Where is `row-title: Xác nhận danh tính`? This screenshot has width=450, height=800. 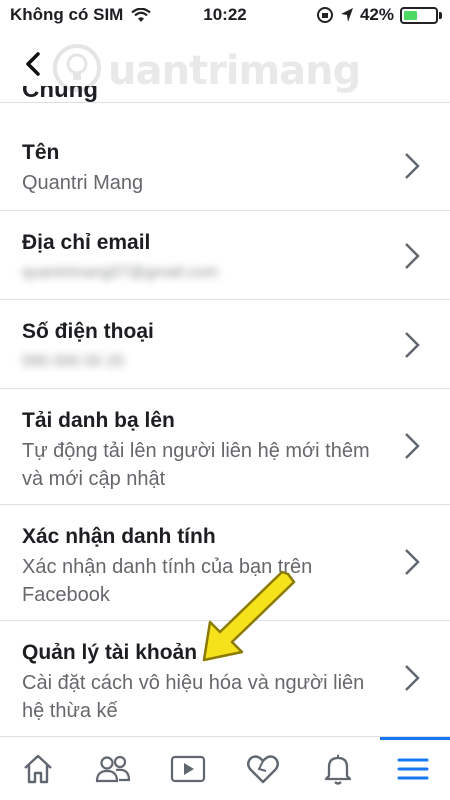 row-title: Xác nhận danh tính is located at coordinates (119, 536).